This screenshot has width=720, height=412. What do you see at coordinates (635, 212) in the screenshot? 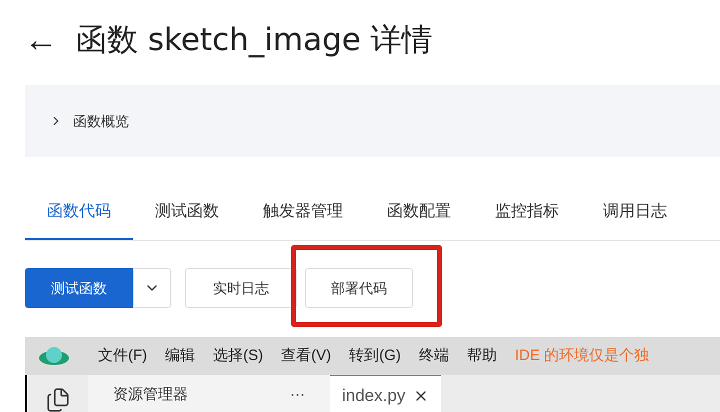
I see `tab: 调用日志` at bounding box center [635, 212].